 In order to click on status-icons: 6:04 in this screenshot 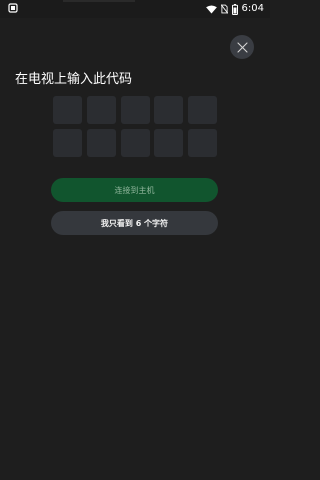, I will do `click(234, 9)`.